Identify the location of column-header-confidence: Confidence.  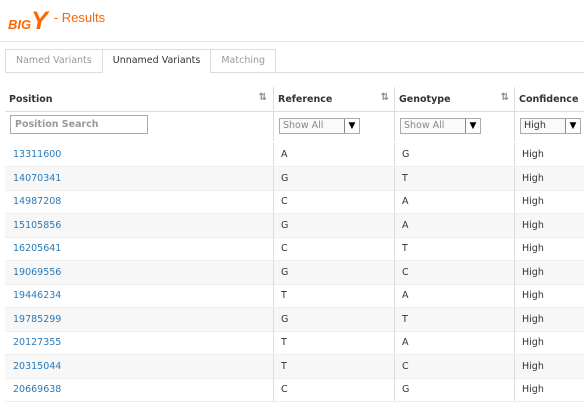
(549, 99).